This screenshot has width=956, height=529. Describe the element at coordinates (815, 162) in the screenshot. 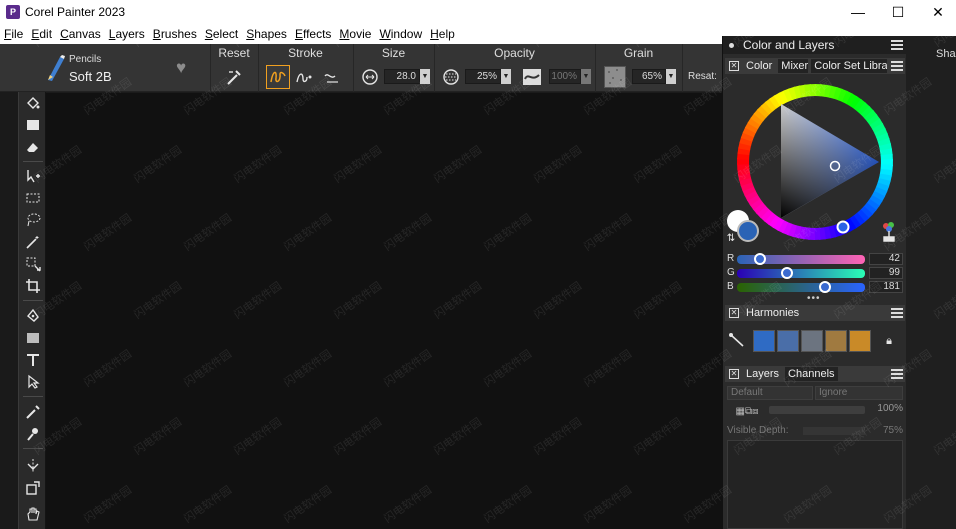

I see `color-wheel` at that location.